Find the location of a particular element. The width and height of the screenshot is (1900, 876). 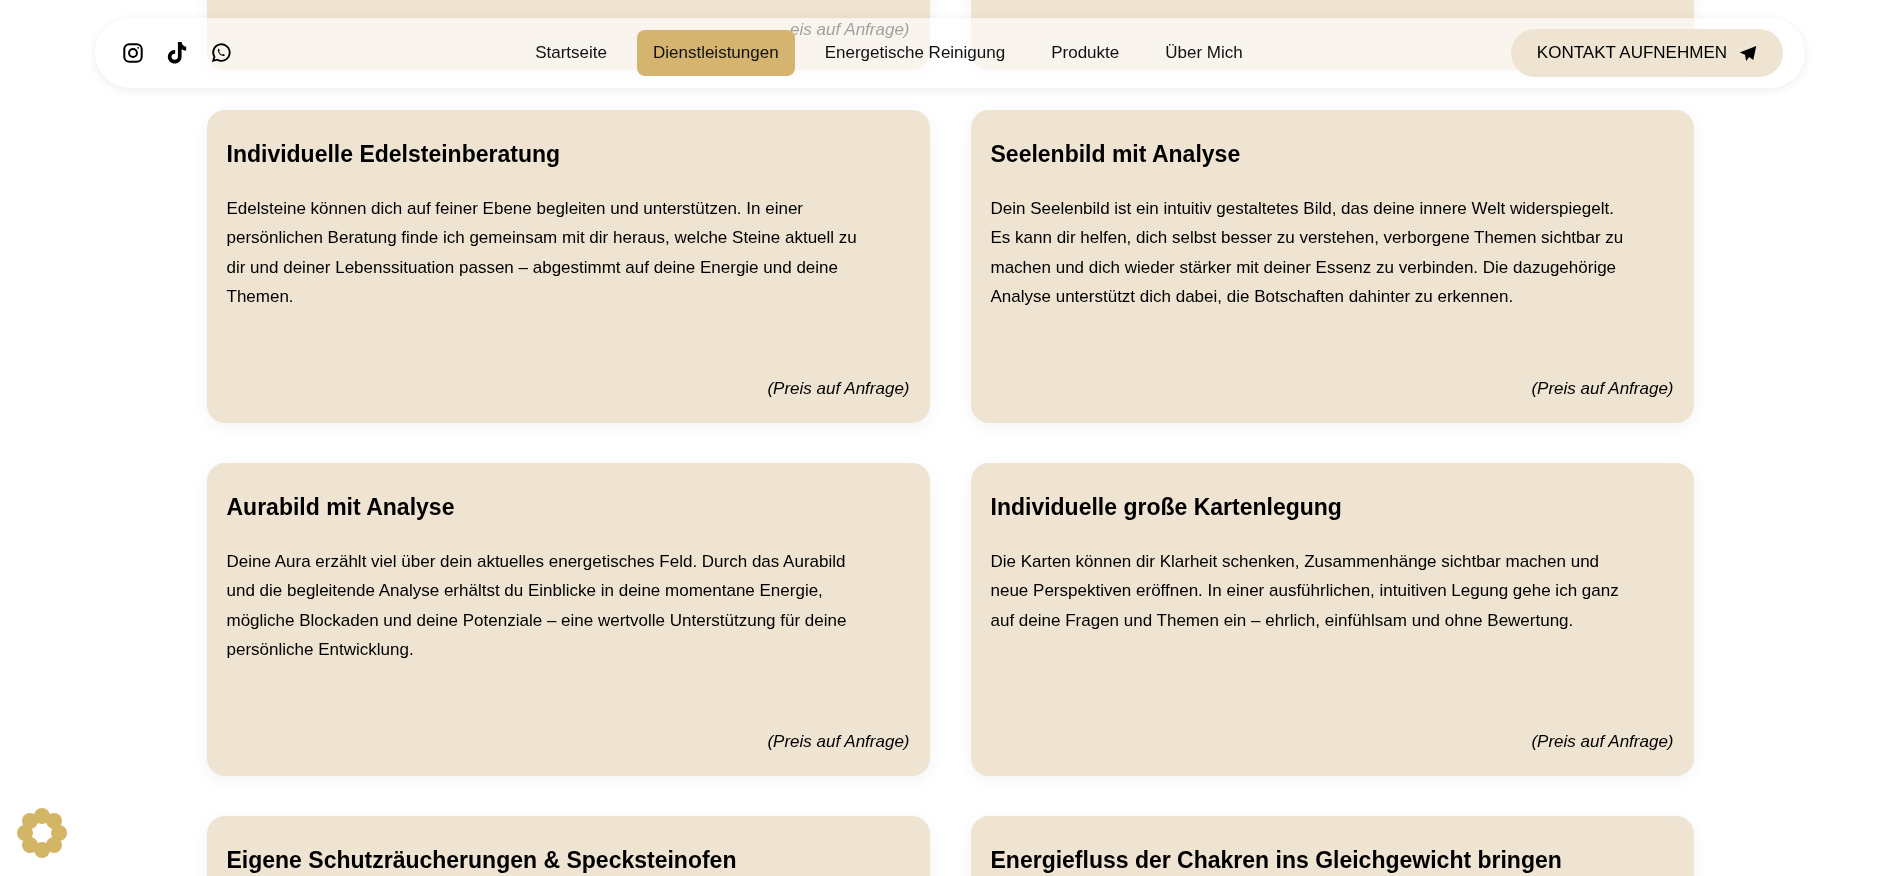

contact-button: KONTAKT AUFNEHMEN is located at coordinates (1646, 53).